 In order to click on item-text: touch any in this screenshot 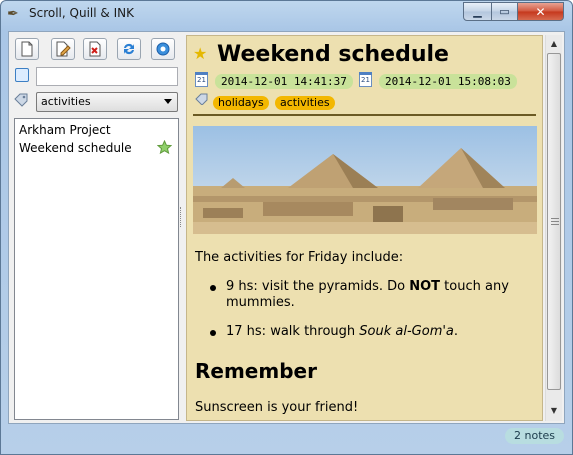, I will do `click(474, 286)`.